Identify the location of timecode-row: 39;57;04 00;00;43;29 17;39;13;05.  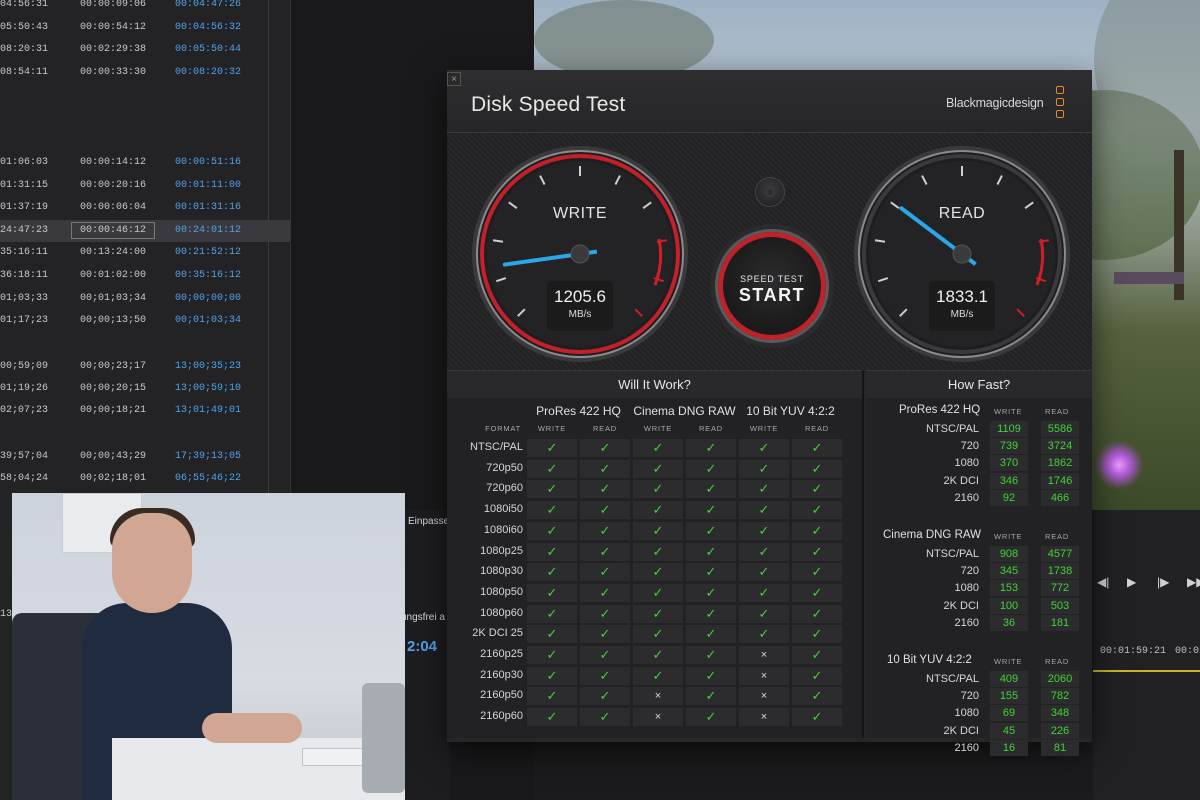
(145, 457).